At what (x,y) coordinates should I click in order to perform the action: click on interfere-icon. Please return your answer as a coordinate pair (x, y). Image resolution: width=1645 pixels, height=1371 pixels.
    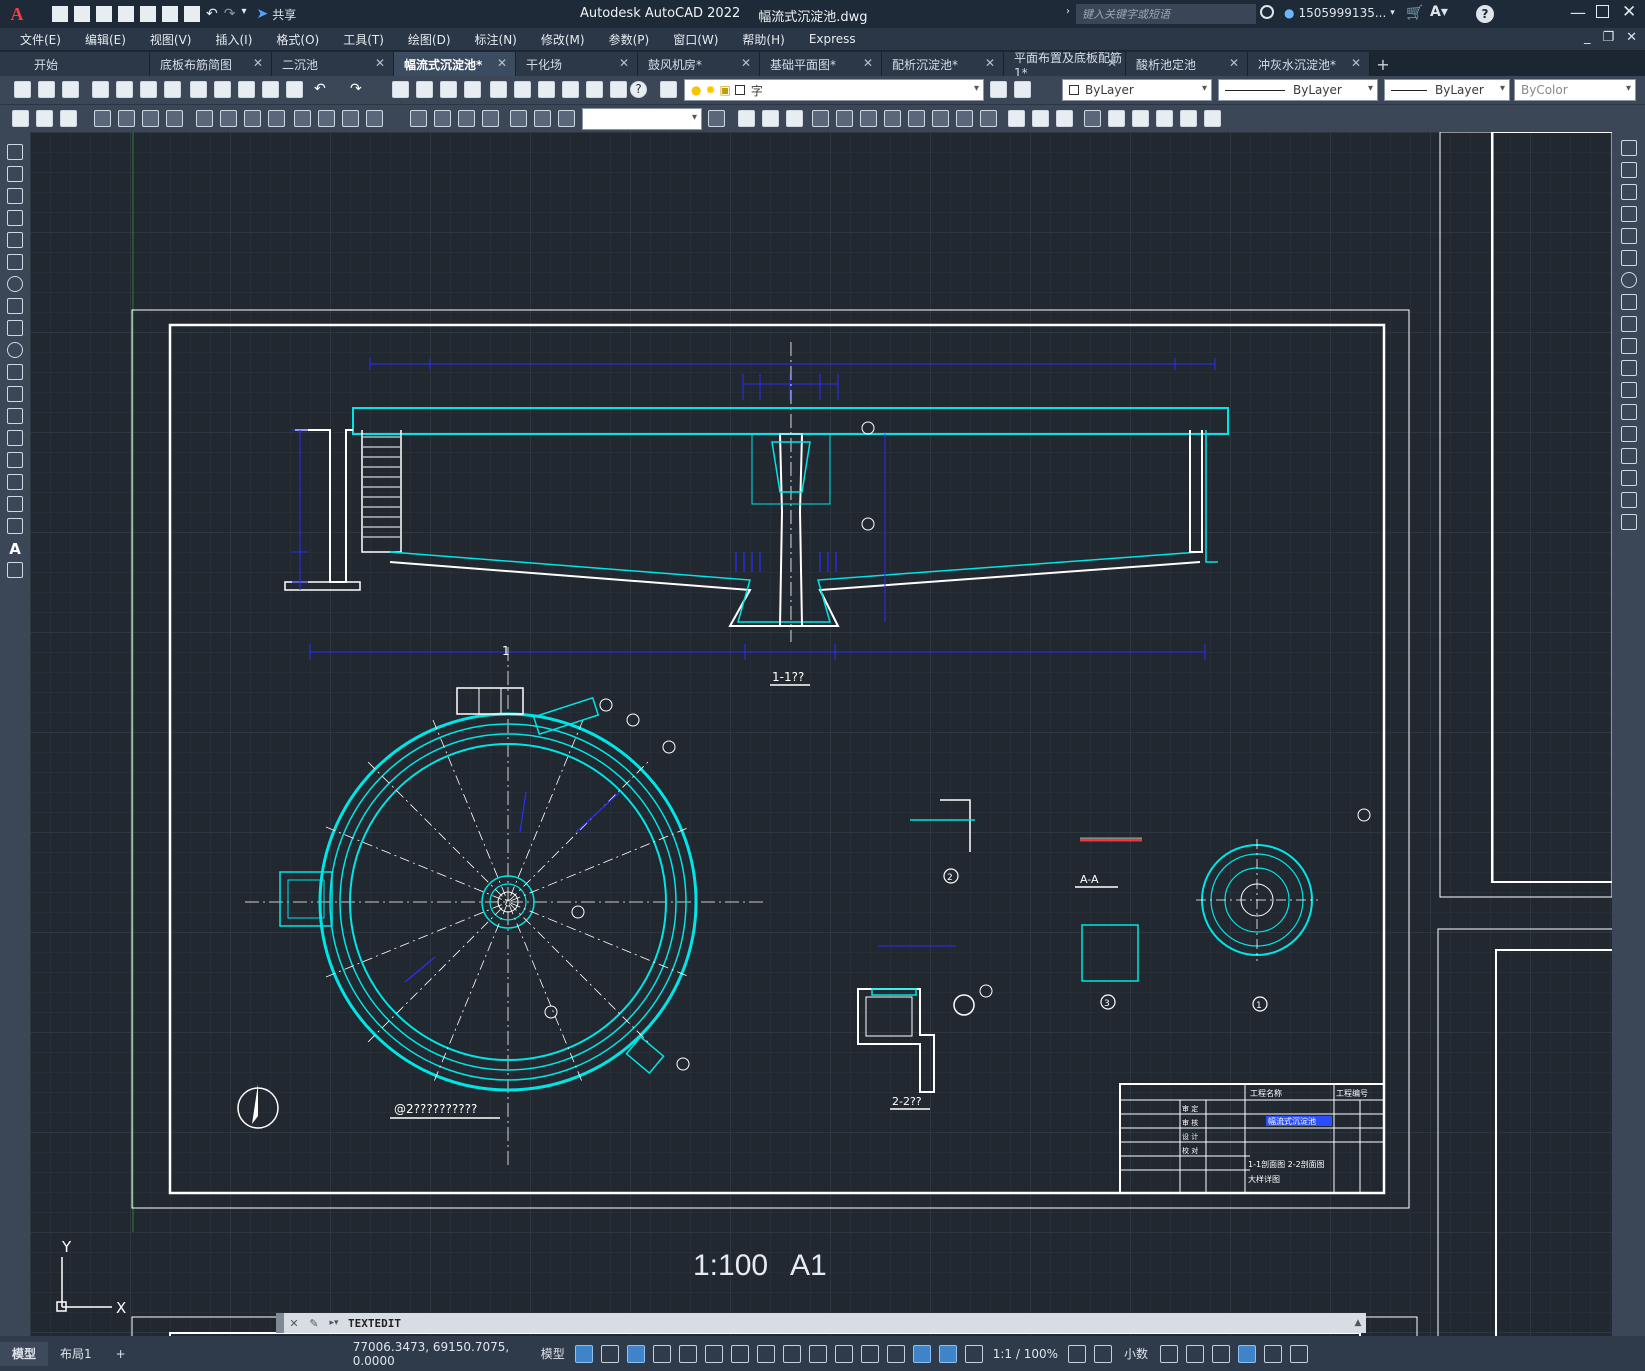
    Looking at the image, I should click on (1064, 118).